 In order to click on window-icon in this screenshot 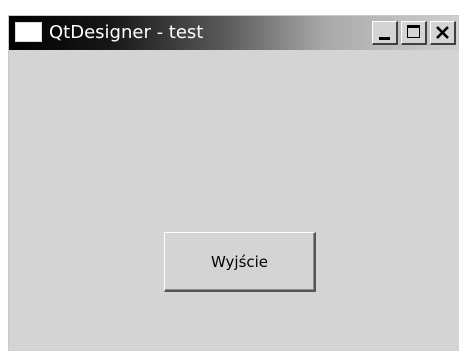, I will do `click(28, 32)`.